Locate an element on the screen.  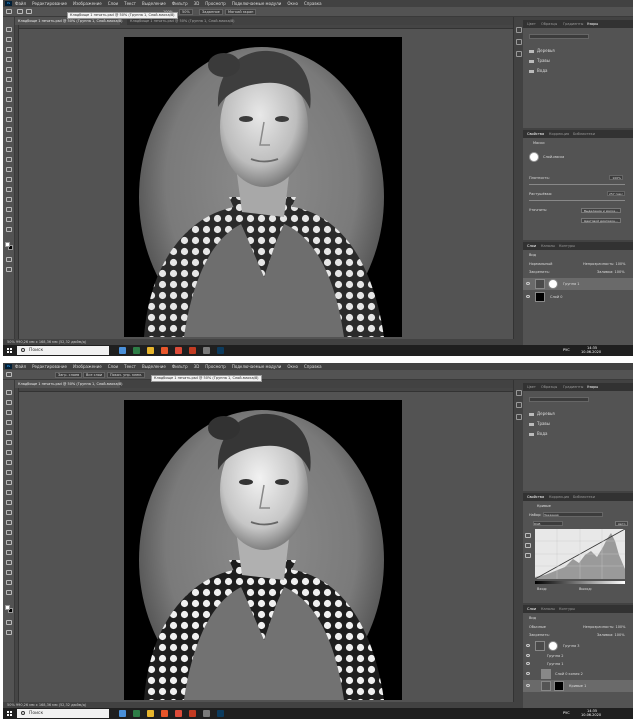
settings-app-icon is located at coordinates (206, 713).